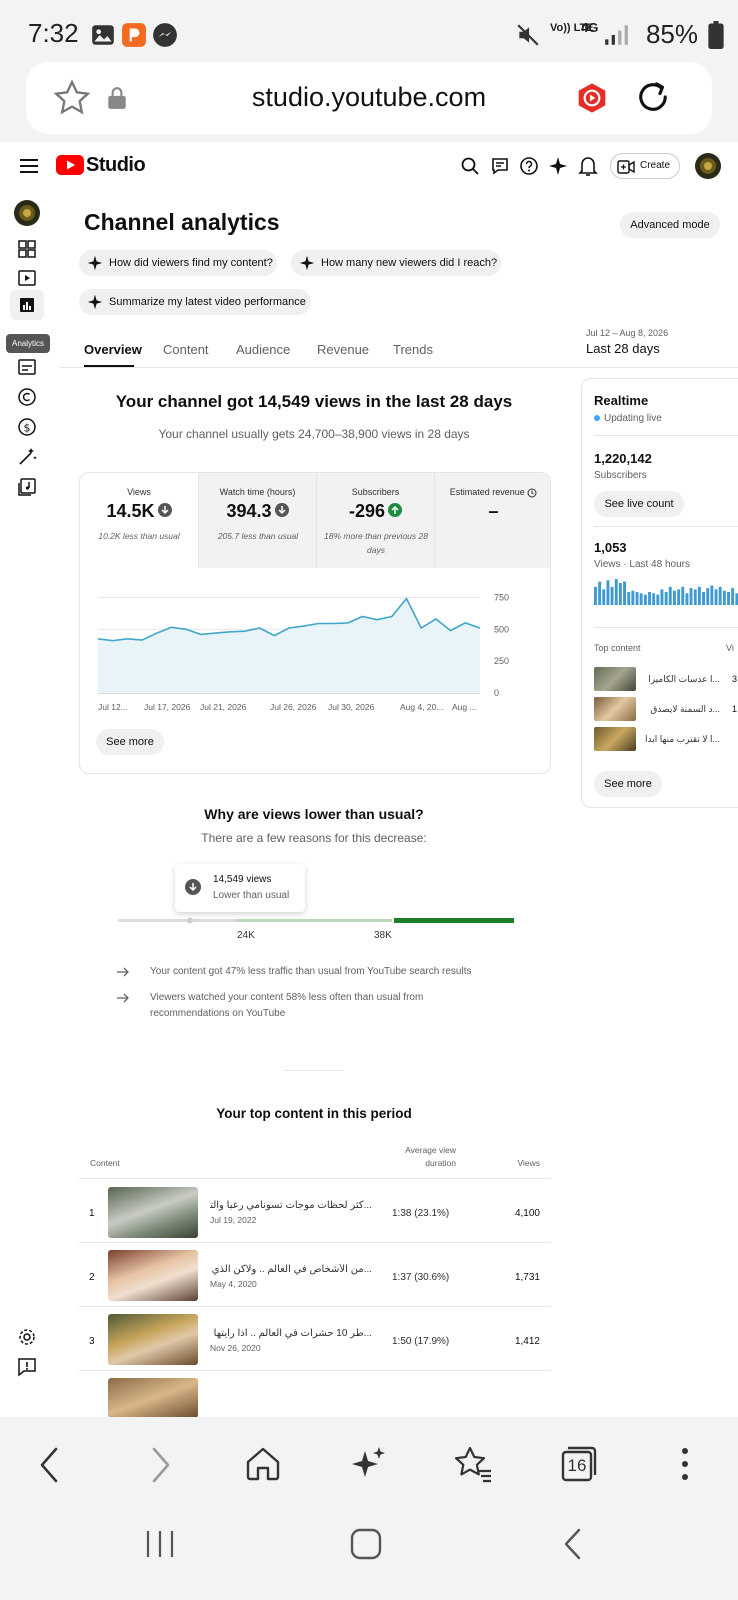  What do you see at coordinates (623, 348) in the screenshot?
I see `date-range-selector: Last 28 days` at bounding box center [623, 348].